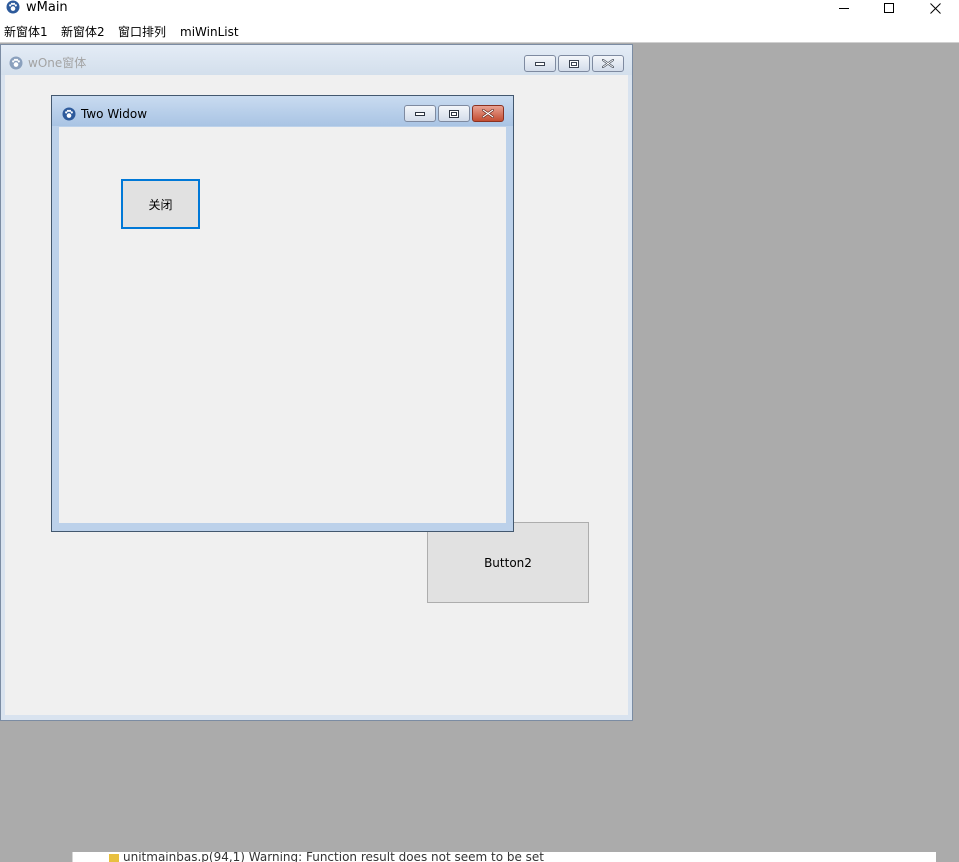 This screenshot has width=959, height=862. Describe the element at coordinates (316, 60) in the screenshot. I see `window-one-title-bar: wOne窗体` at that location.